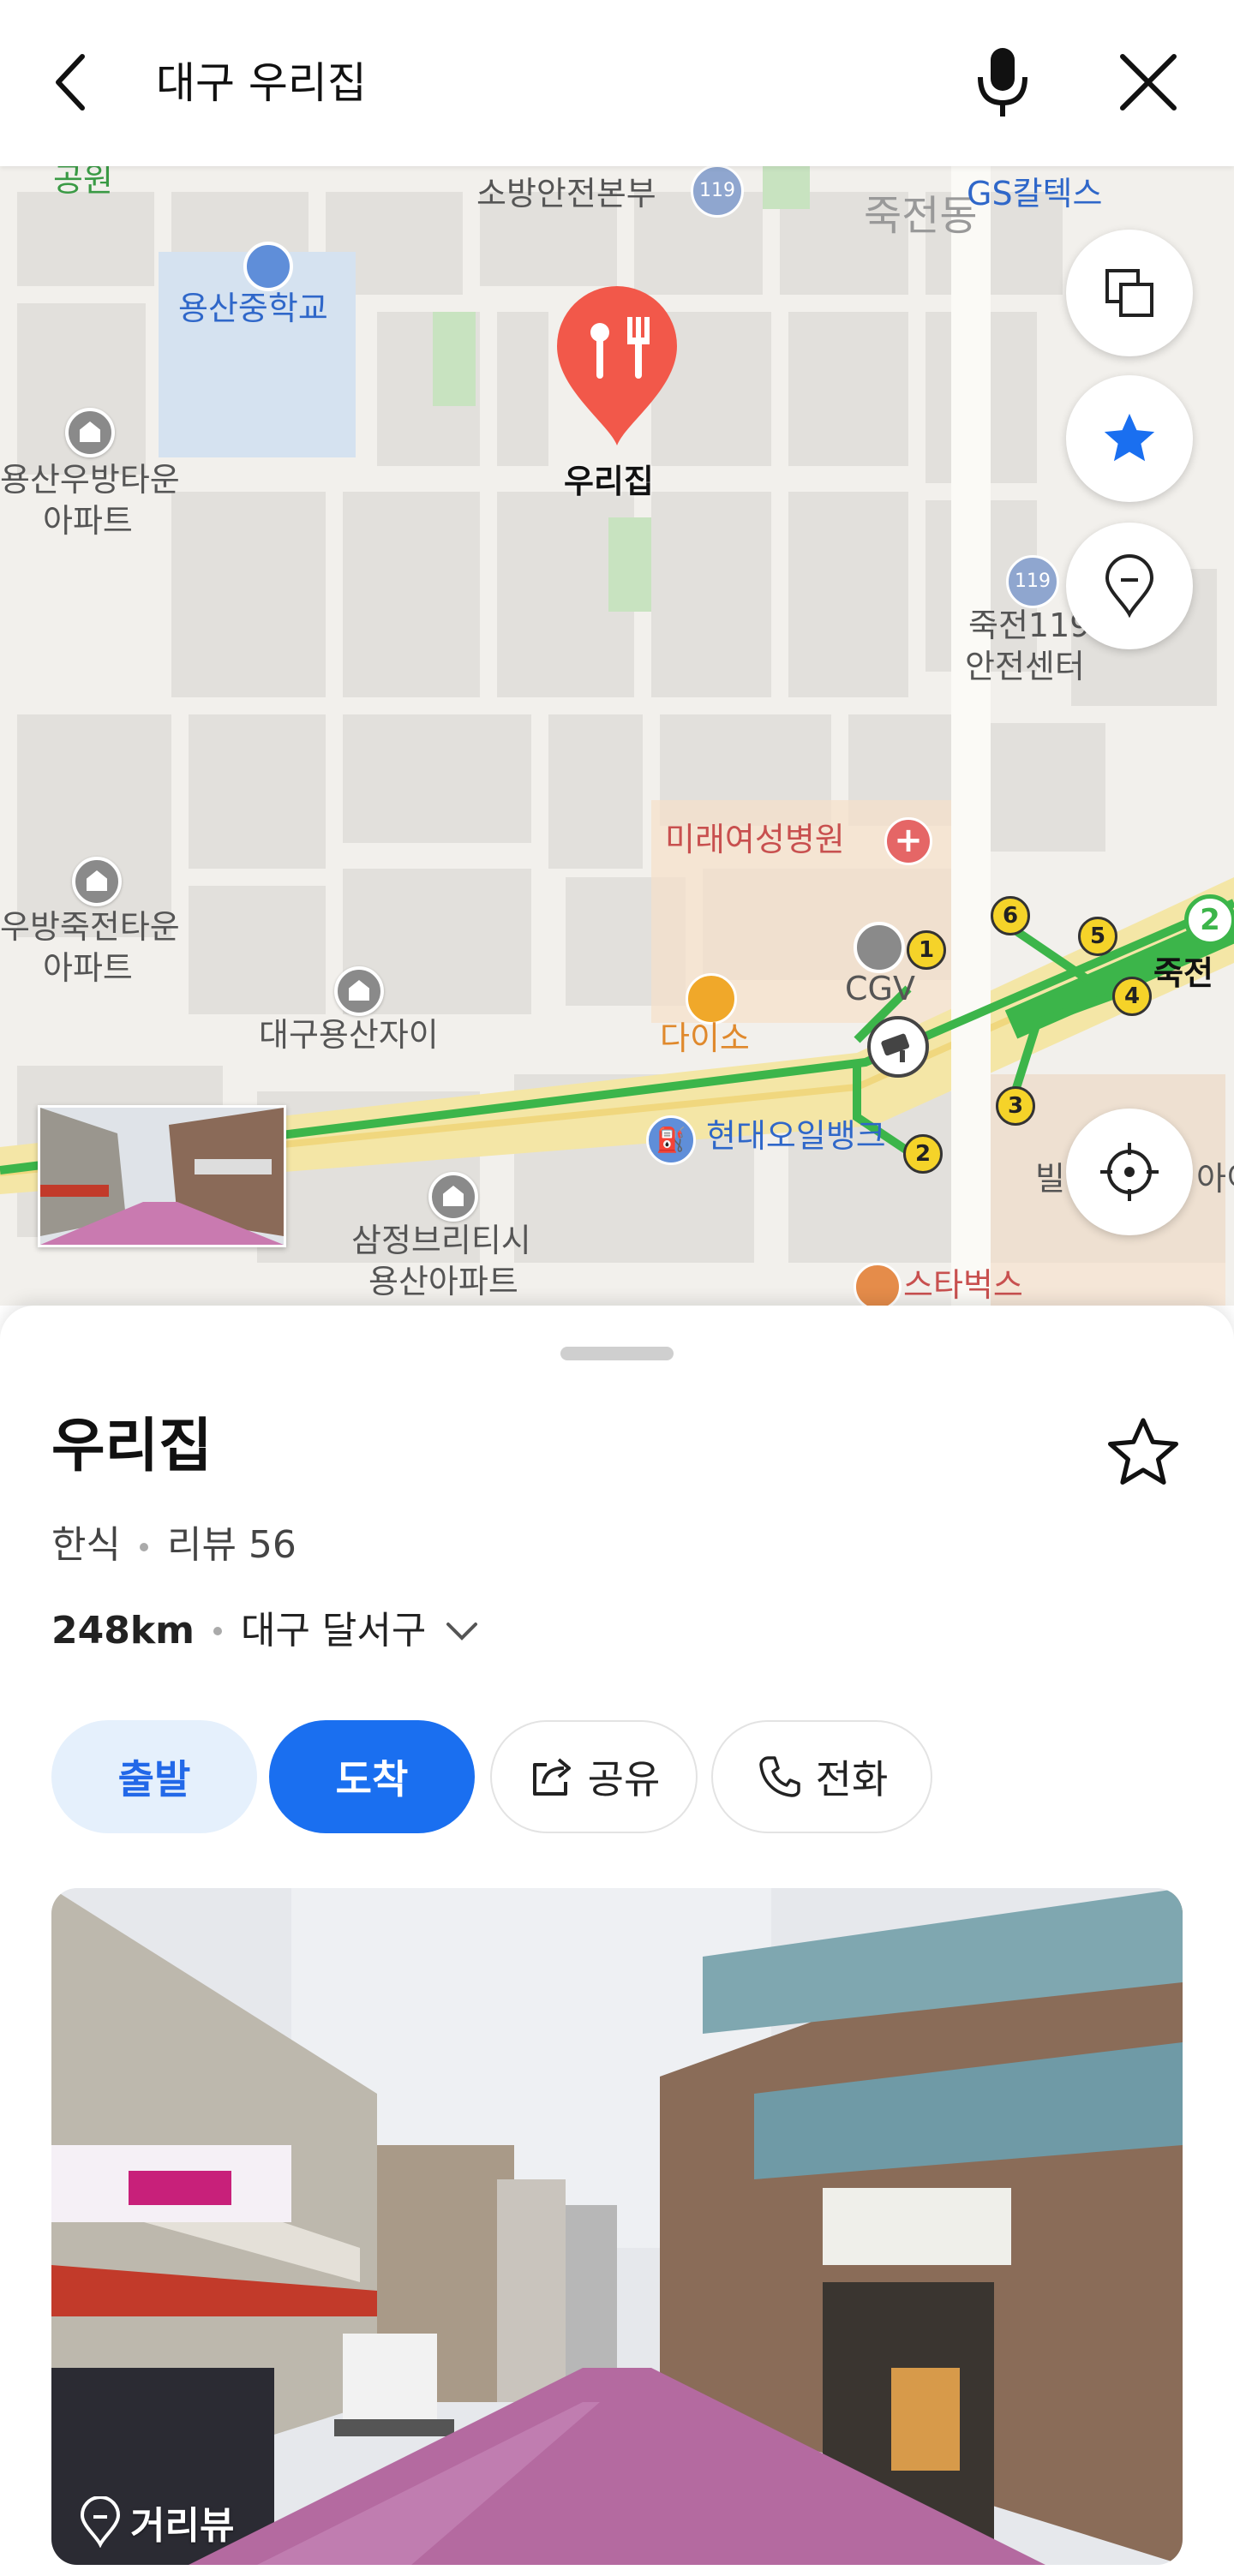 The image size is (1234, 2576). What do you see at coordinates (132, 1446) in the screenshot?
I see `place-title: 우리집` at bounding box center [132, 1446].